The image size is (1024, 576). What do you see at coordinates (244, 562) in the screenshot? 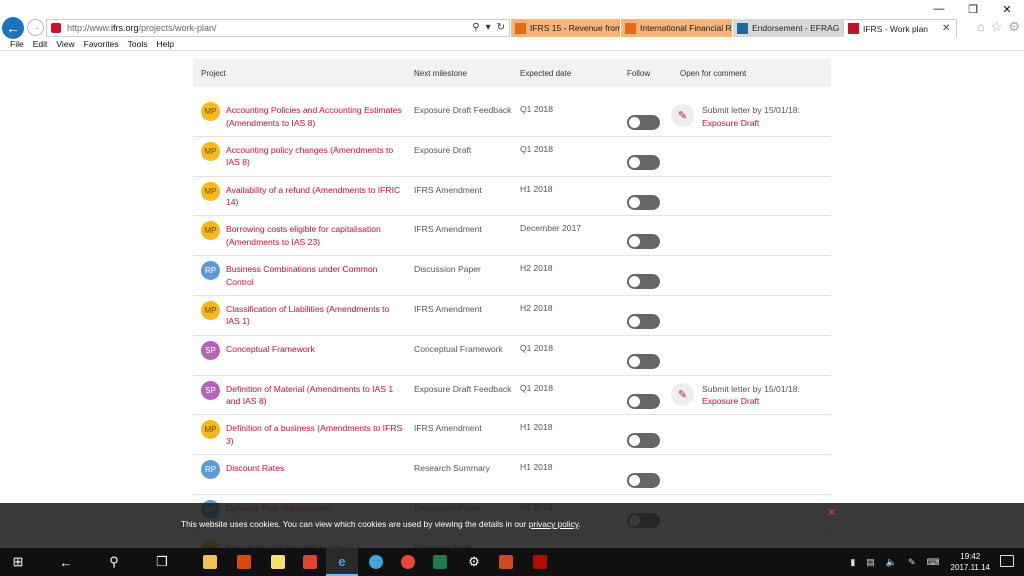
I see `onenote-icon` at bounding box center [244, 562].